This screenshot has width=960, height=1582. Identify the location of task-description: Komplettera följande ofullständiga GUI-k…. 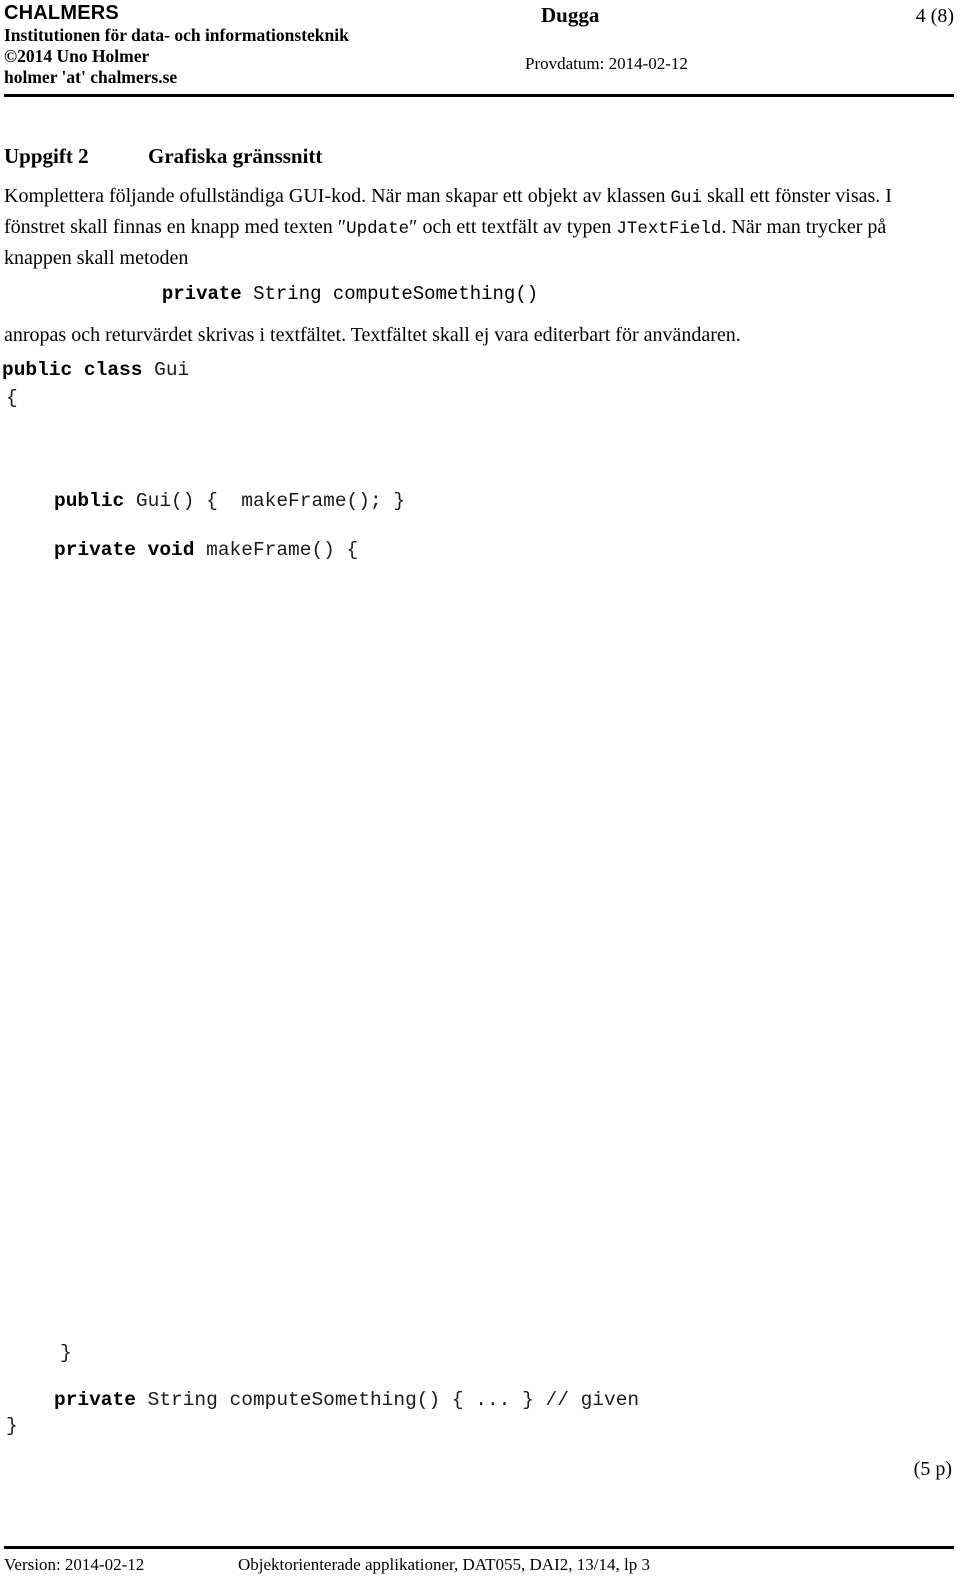
(472, 227).